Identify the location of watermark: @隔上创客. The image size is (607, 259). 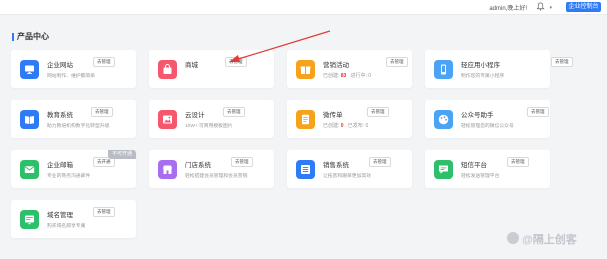
(550, 238).